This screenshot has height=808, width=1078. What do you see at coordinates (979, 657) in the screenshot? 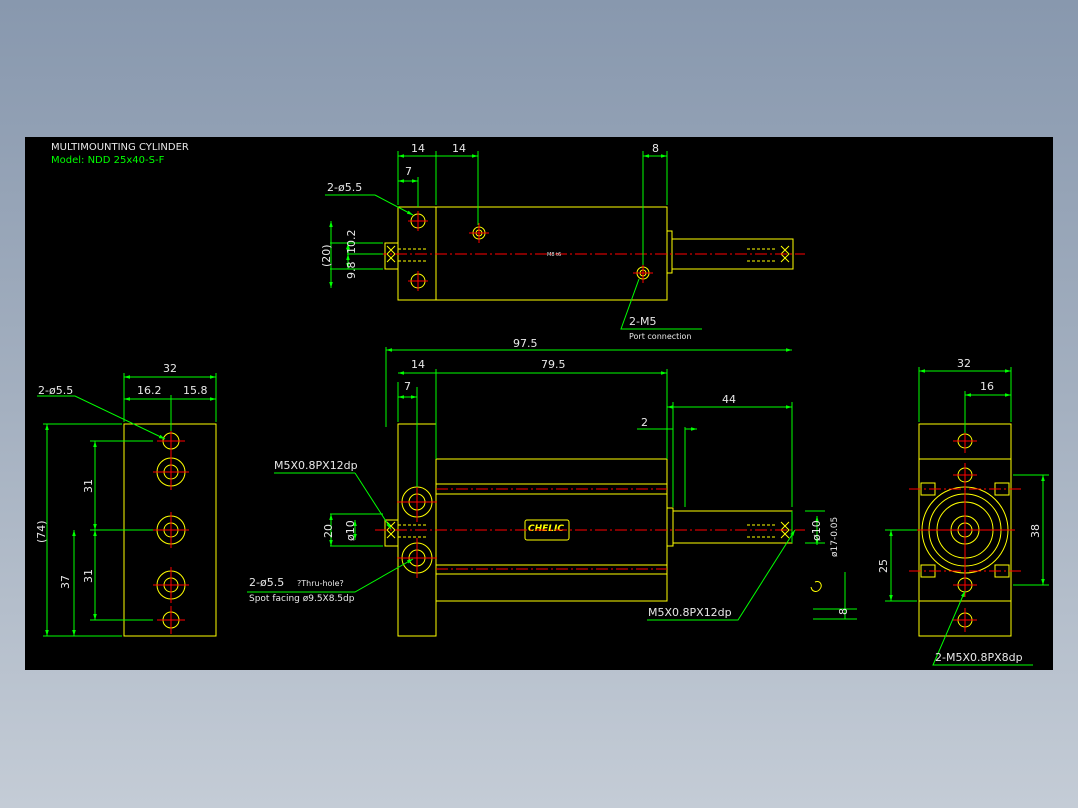
I see `right-thread-label: 2-M5X0.8PX8dp` at bounding box center [979, 657].